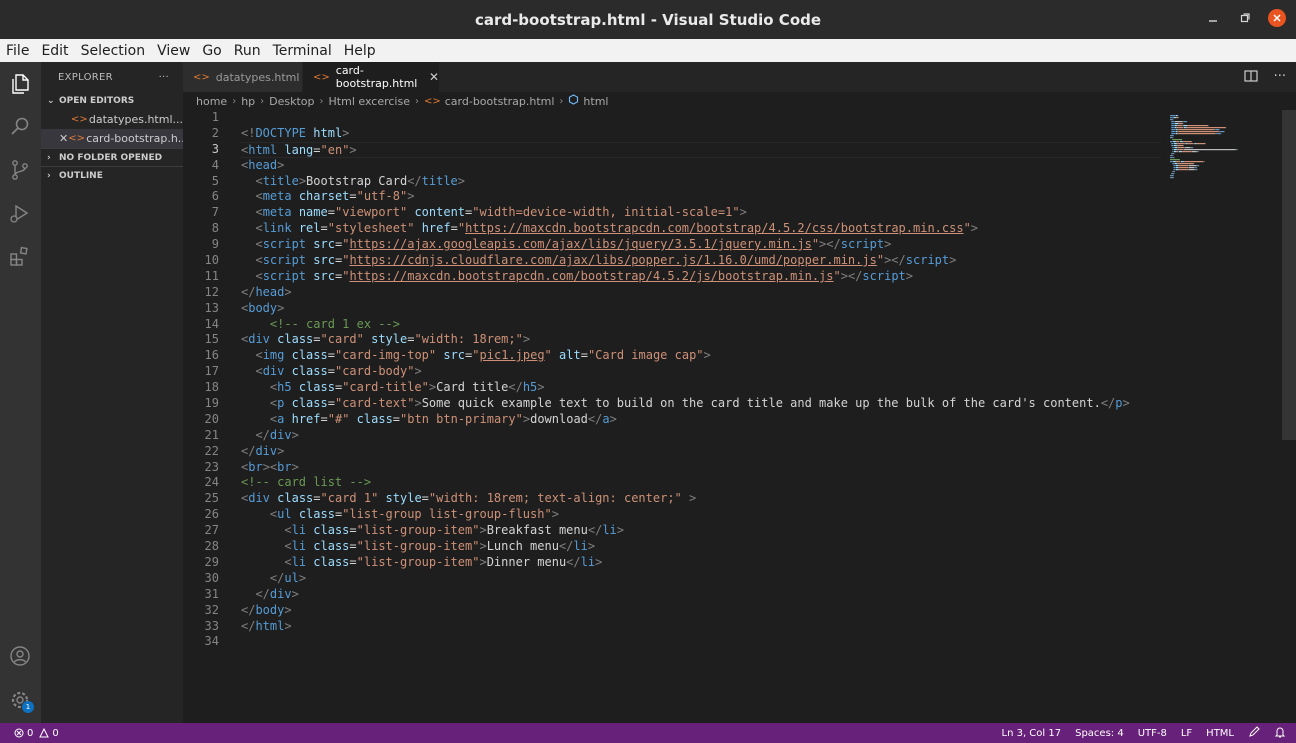  What do you see at coordinates (369, 101) in the screenshot?
I see `breadcrumb-item: Html excercise` at bounding box center [369, 101].